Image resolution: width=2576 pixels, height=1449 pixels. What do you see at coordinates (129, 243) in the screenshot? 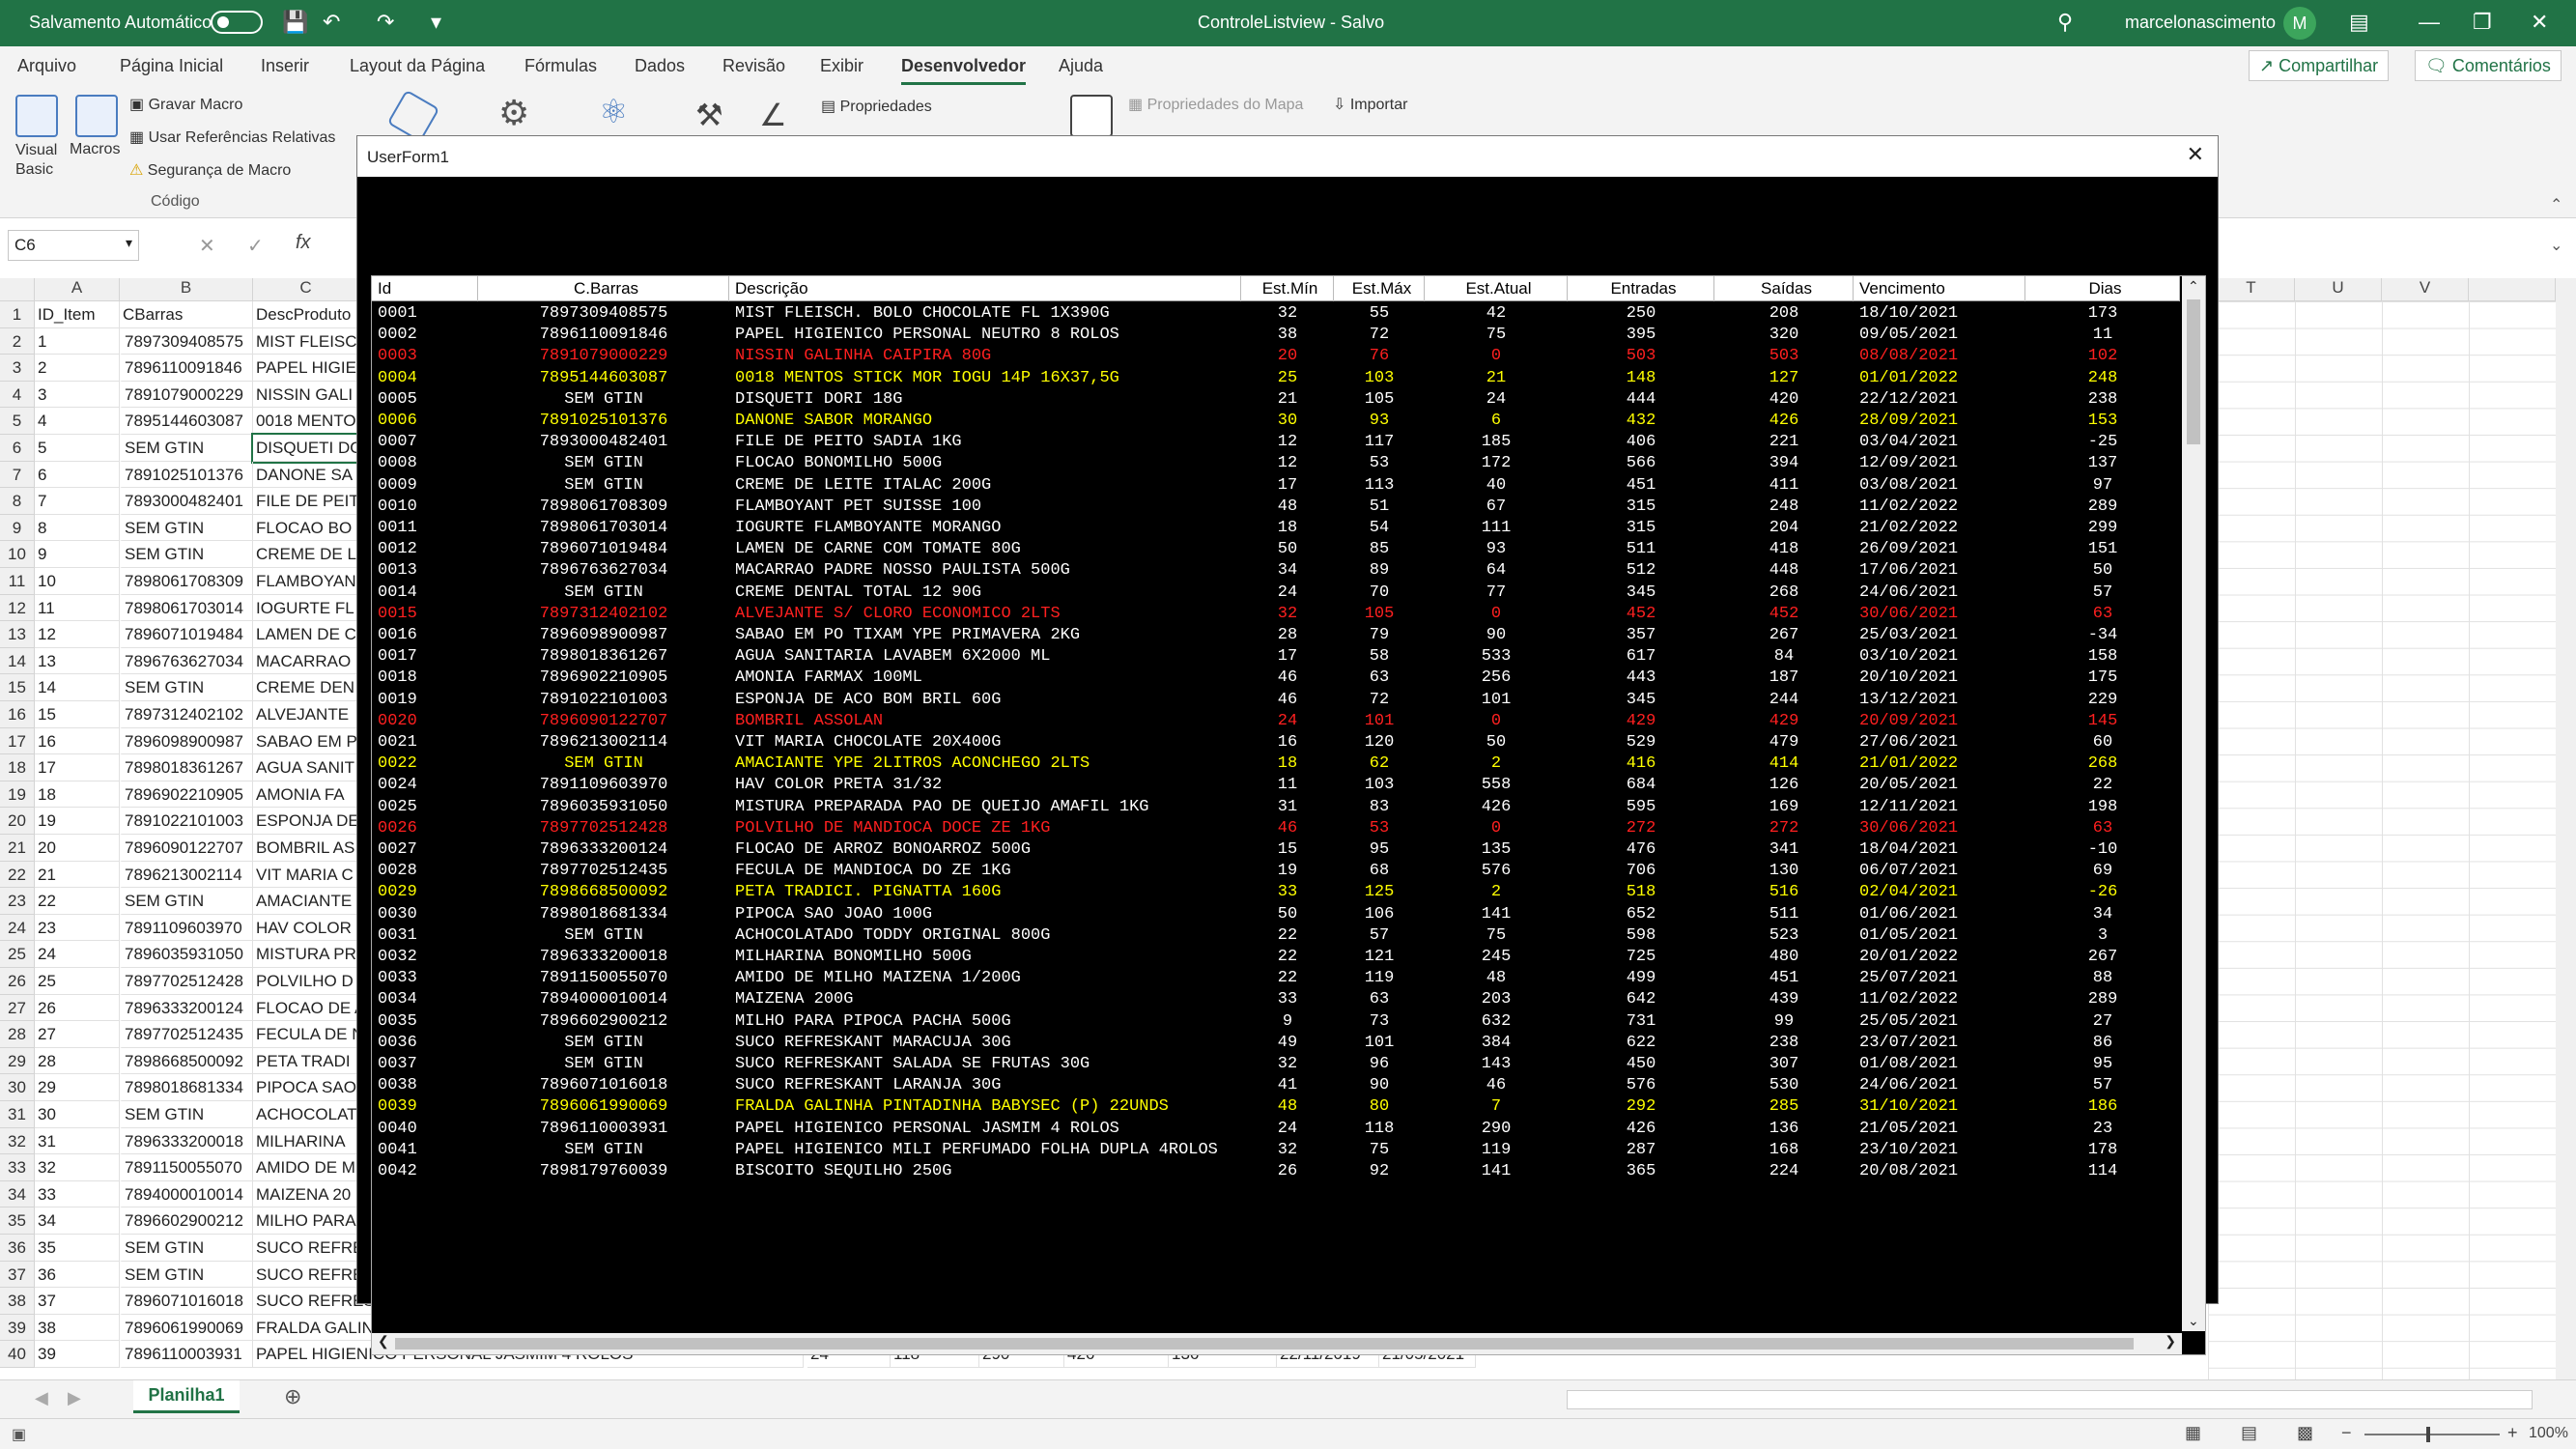
I see `chevron-down-icon: ▾` at bounding box center [129, 243].